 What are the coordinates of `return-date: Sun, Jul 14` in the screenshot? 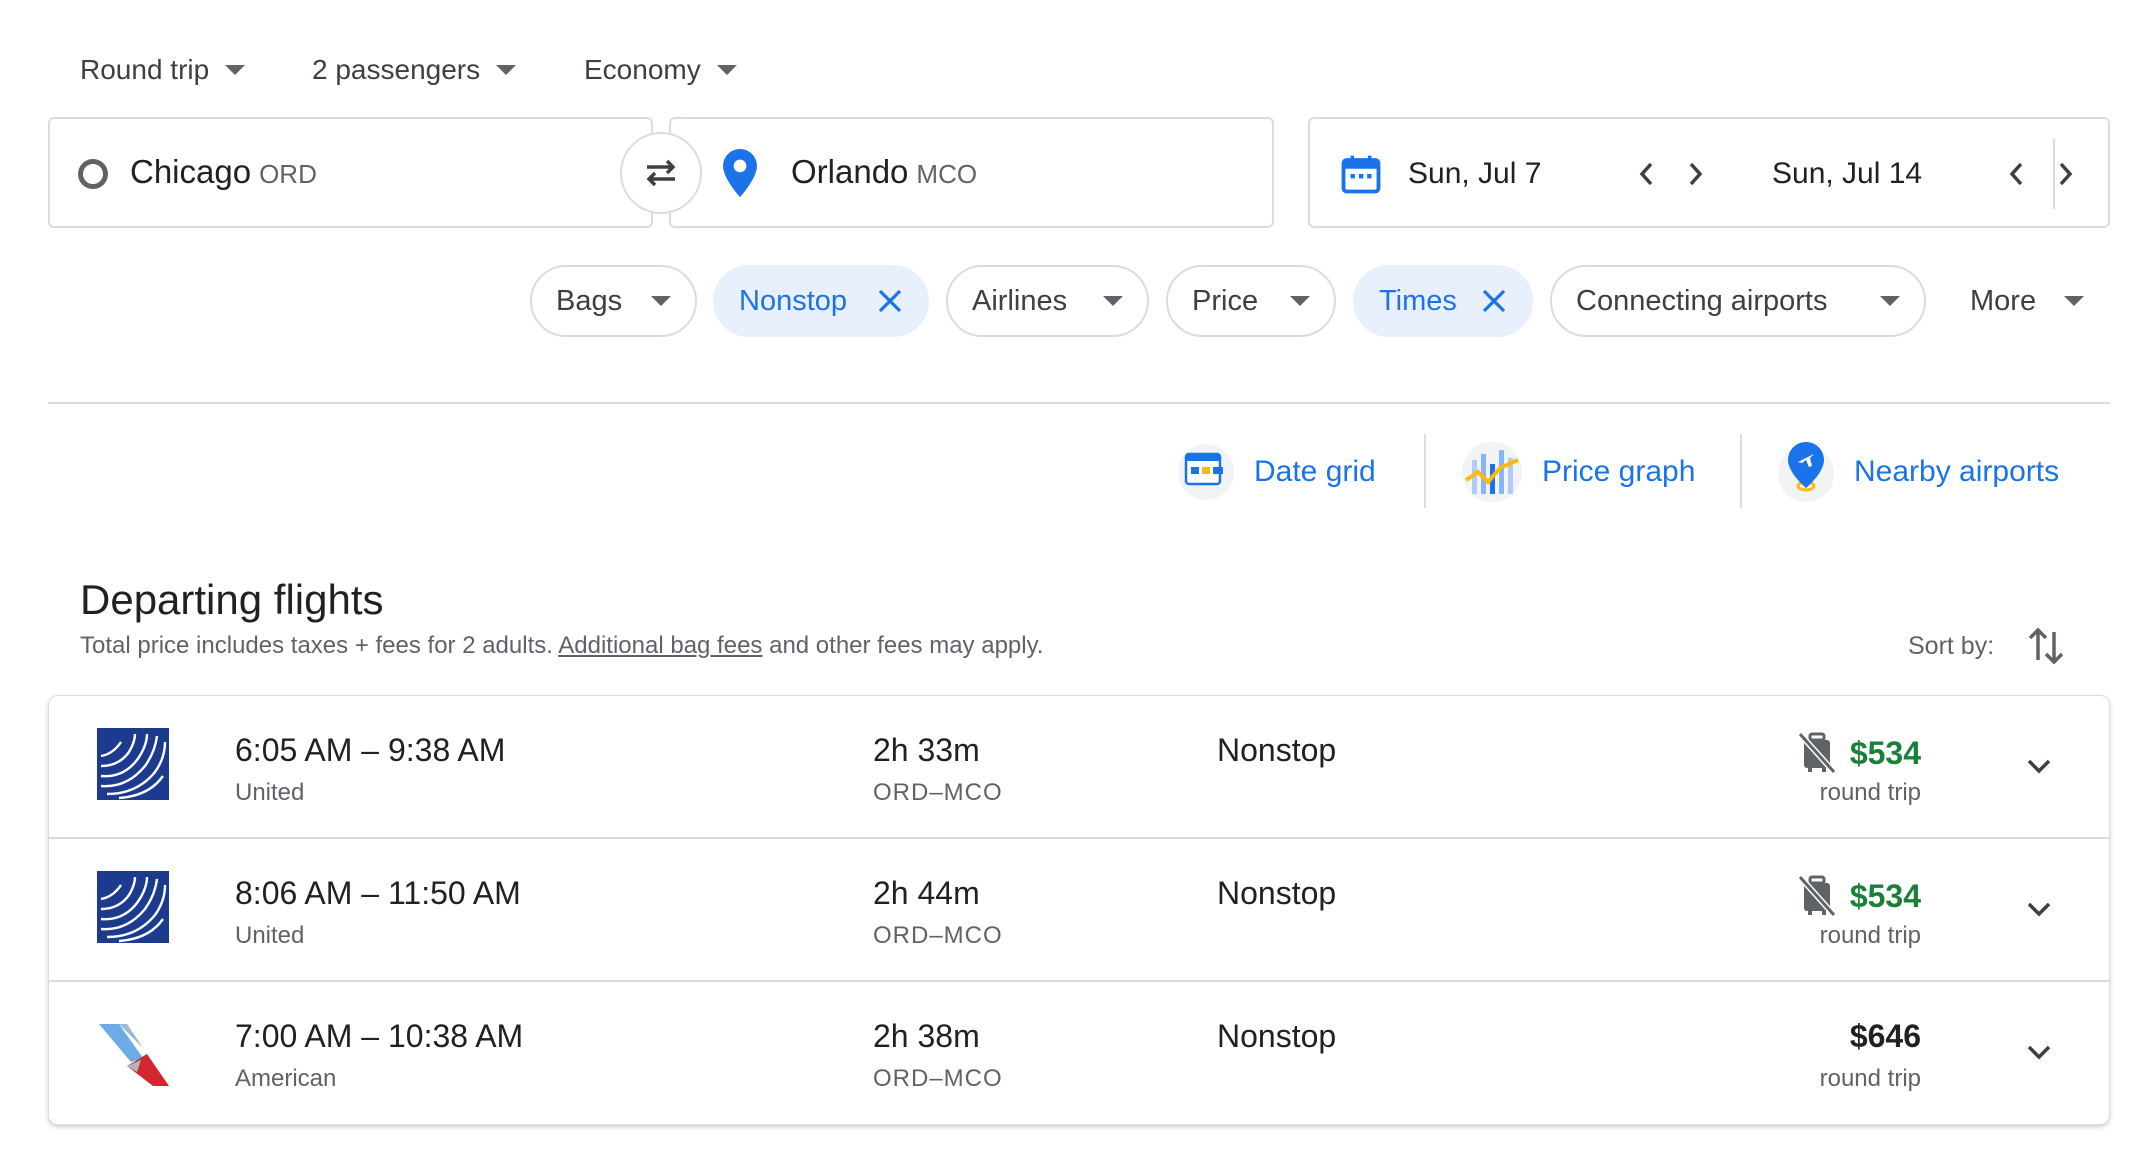 It's located at (1847, 173).